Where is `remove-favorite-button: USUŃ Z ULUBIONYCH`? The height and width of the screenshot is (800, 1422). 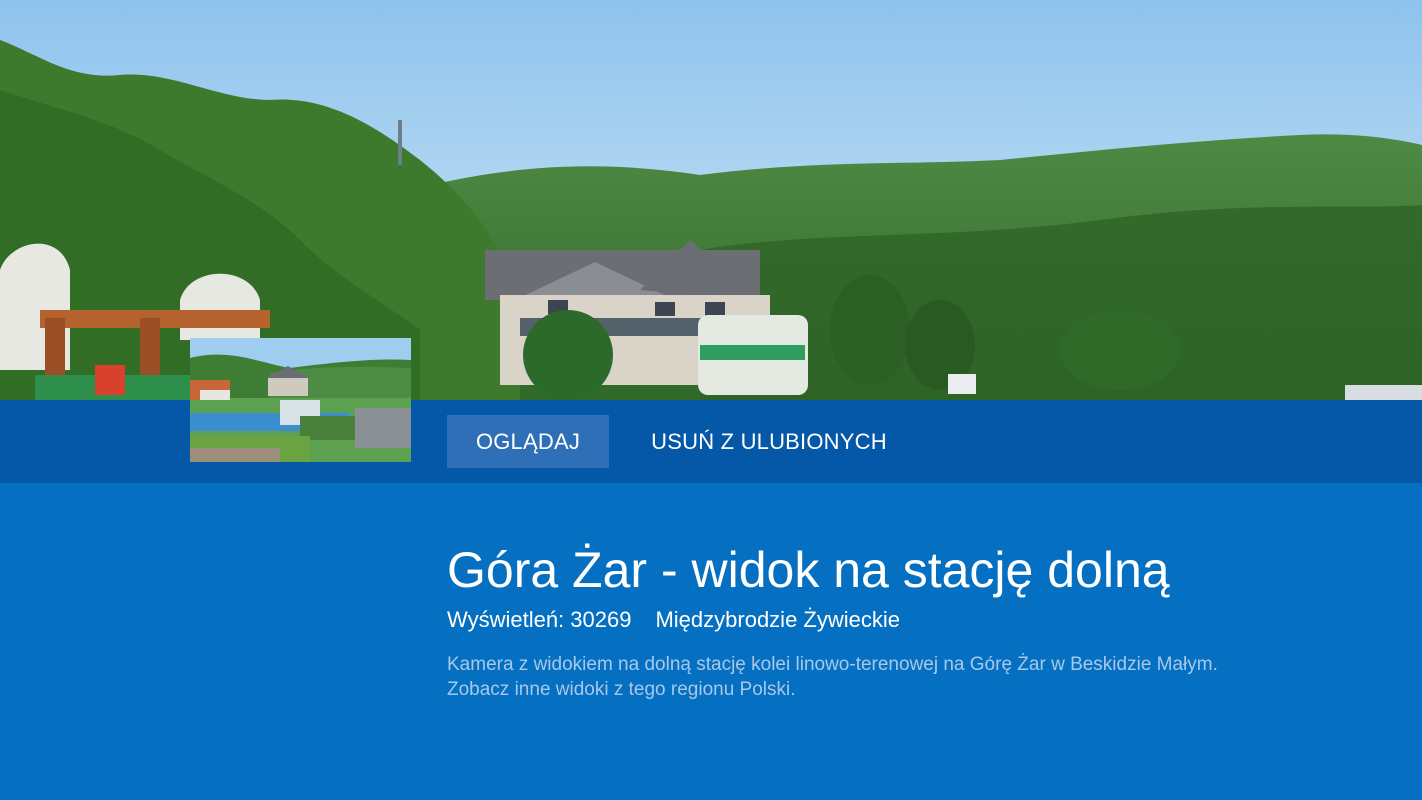 remove-favorite-button: USUŃ Z ULUBIONYCH is located at coordinates (769, 441).